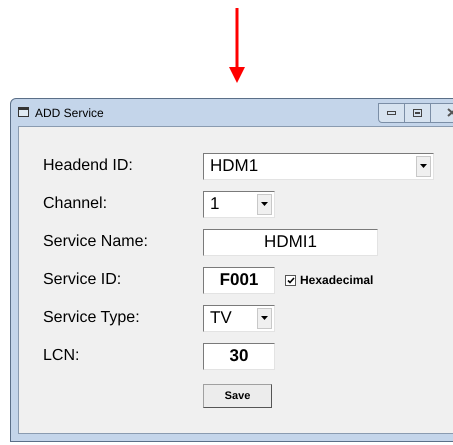  I want to click on field-label: Service Type:, so click(92, 318).